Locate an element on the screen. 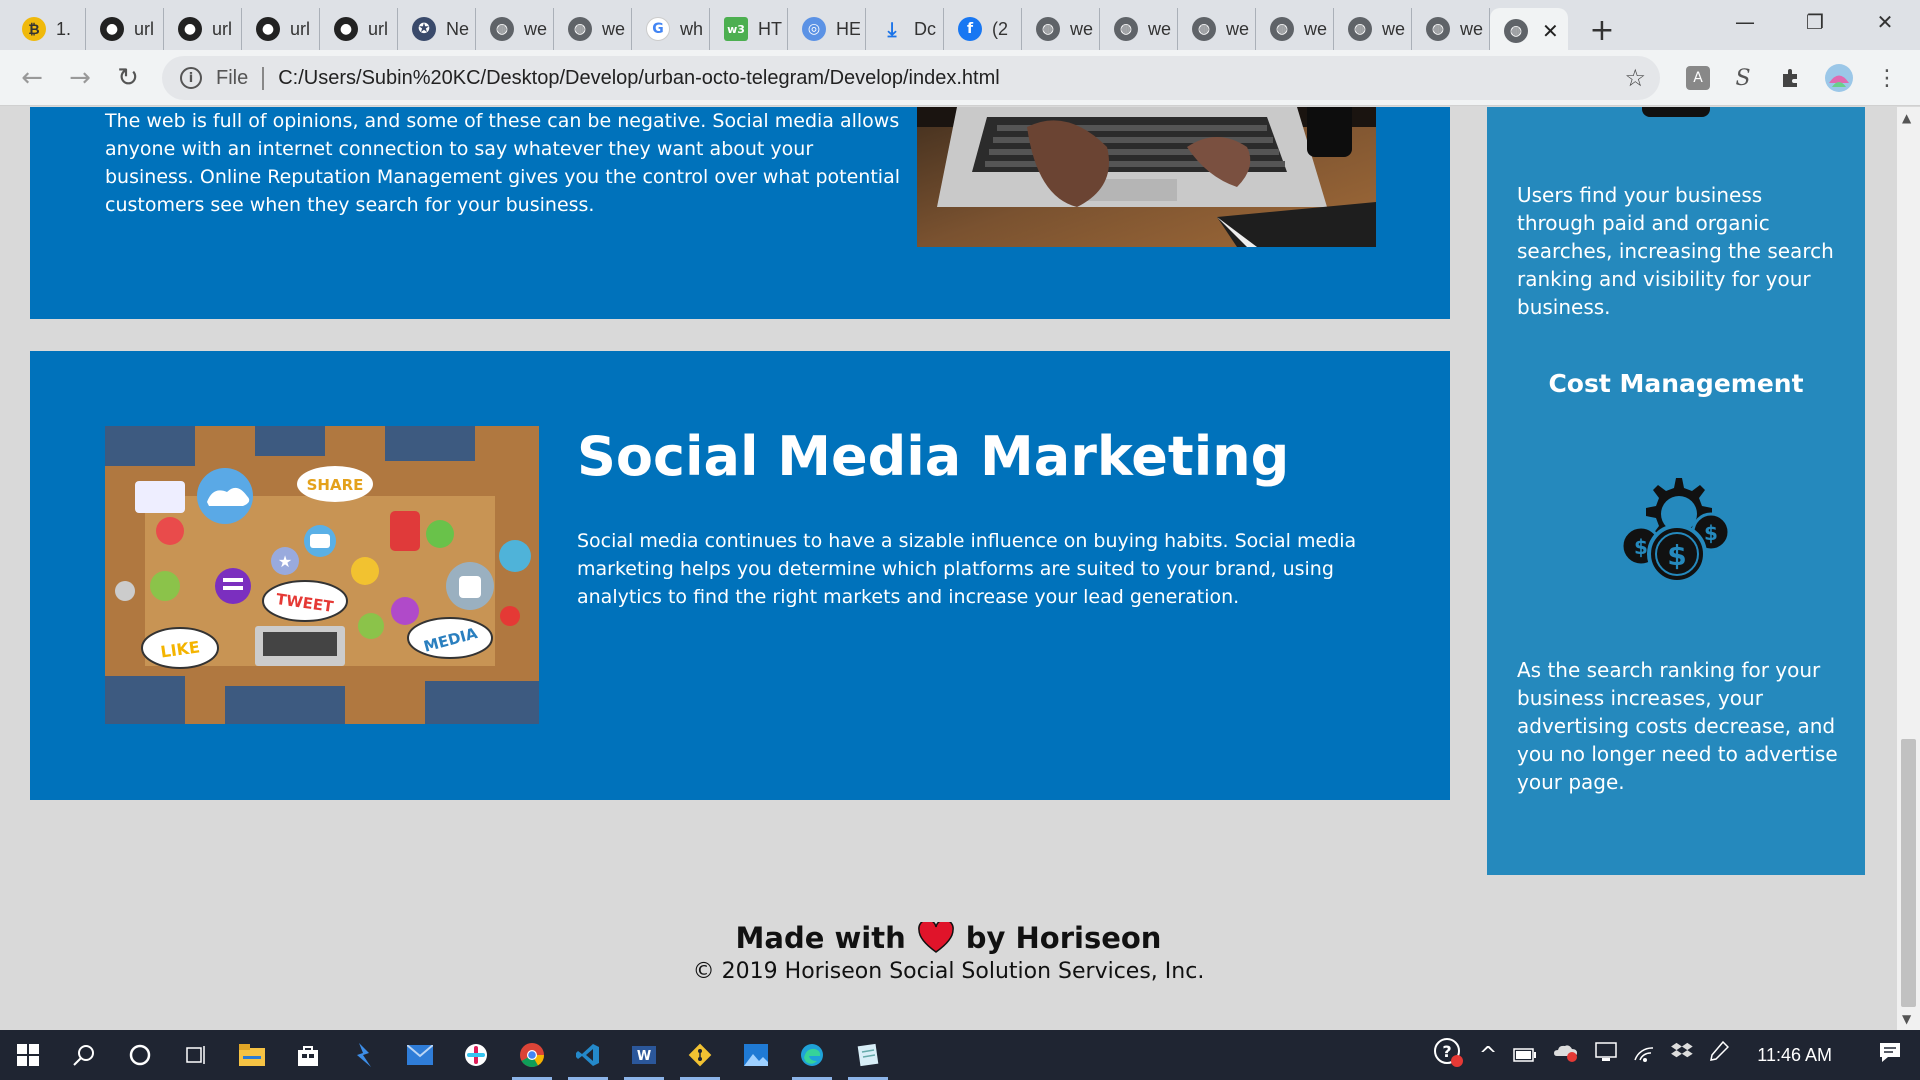 The image size is (1920, 1080). tab-14: ◍ we is located at coordinates (1061, 29).